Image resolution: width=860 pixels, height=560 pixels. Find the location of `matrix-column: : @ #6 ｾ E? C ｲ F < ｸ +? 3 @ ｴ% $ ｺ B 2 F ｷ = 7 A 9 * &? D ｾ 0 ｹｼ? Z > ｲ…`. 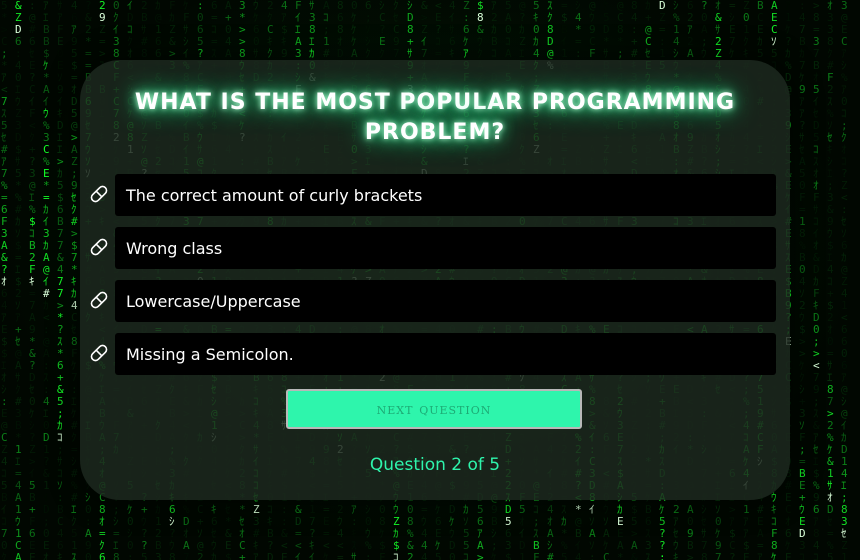

matrix-column: : @ #6 ｾ E? C ｲ F < ｸ +? 3 @ ｴ% $ ｺ B 2 F ｷ = 7 A 9 * &? D ｾ 0 ｹｼ? Z > ｲ… is located at coordinates (32, 280).